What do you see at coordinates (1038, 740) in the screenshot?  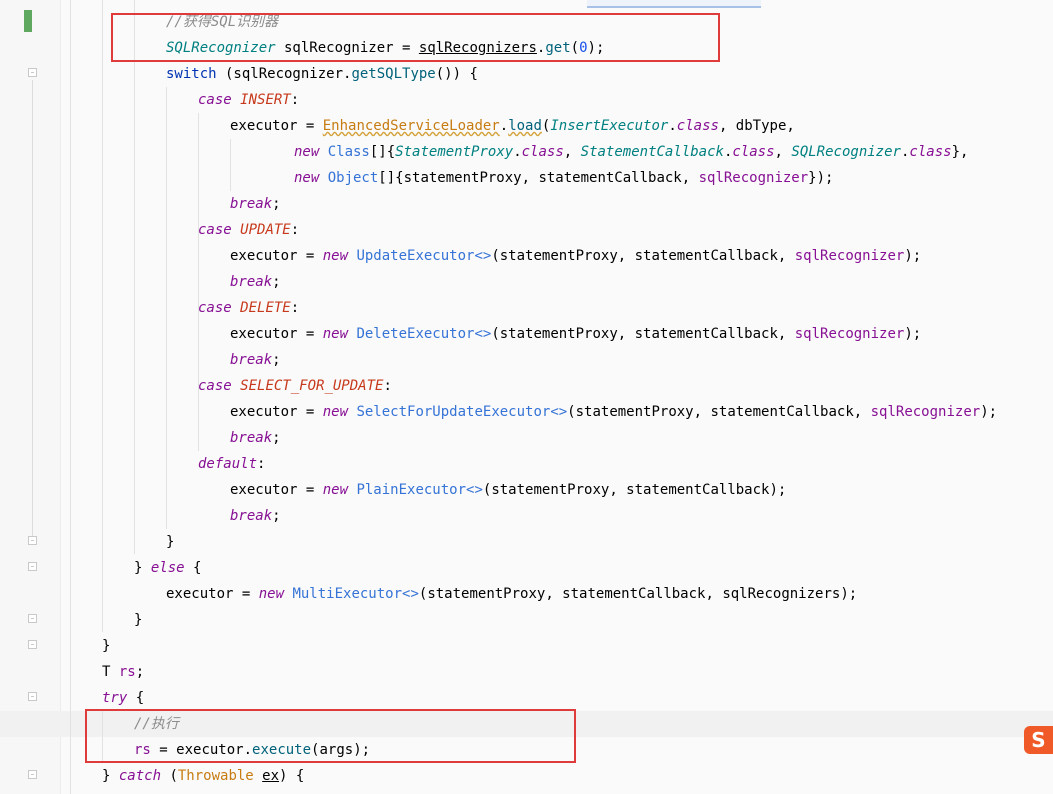 I see `ime-sogou-icon: S` at bounding box center [1038, 740].